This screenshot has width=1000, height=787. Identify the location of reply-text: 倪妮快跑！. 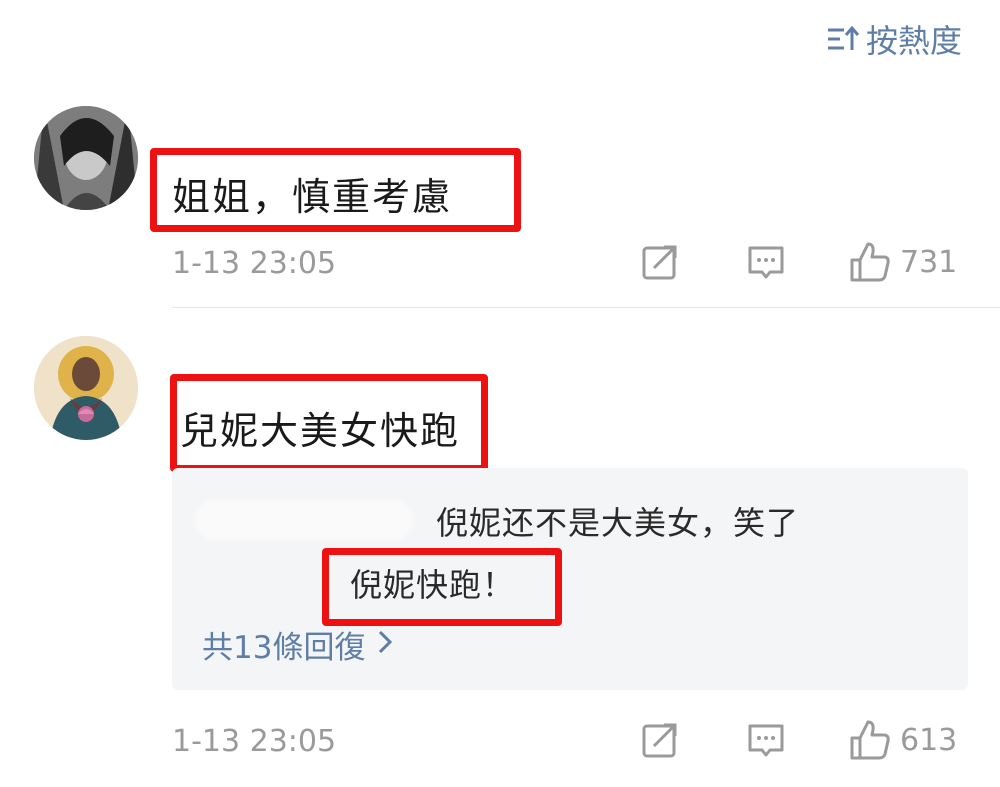
(433, 585).